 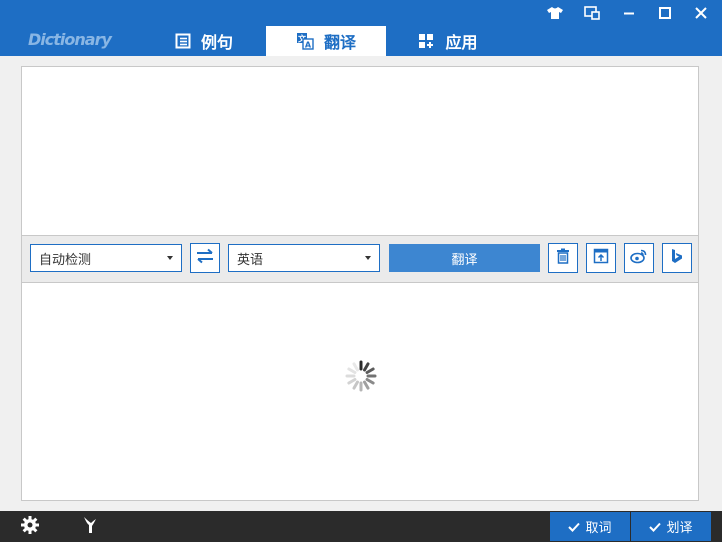 I want to click on tab-translate-label: 翻译, so click(x=339, y=42).